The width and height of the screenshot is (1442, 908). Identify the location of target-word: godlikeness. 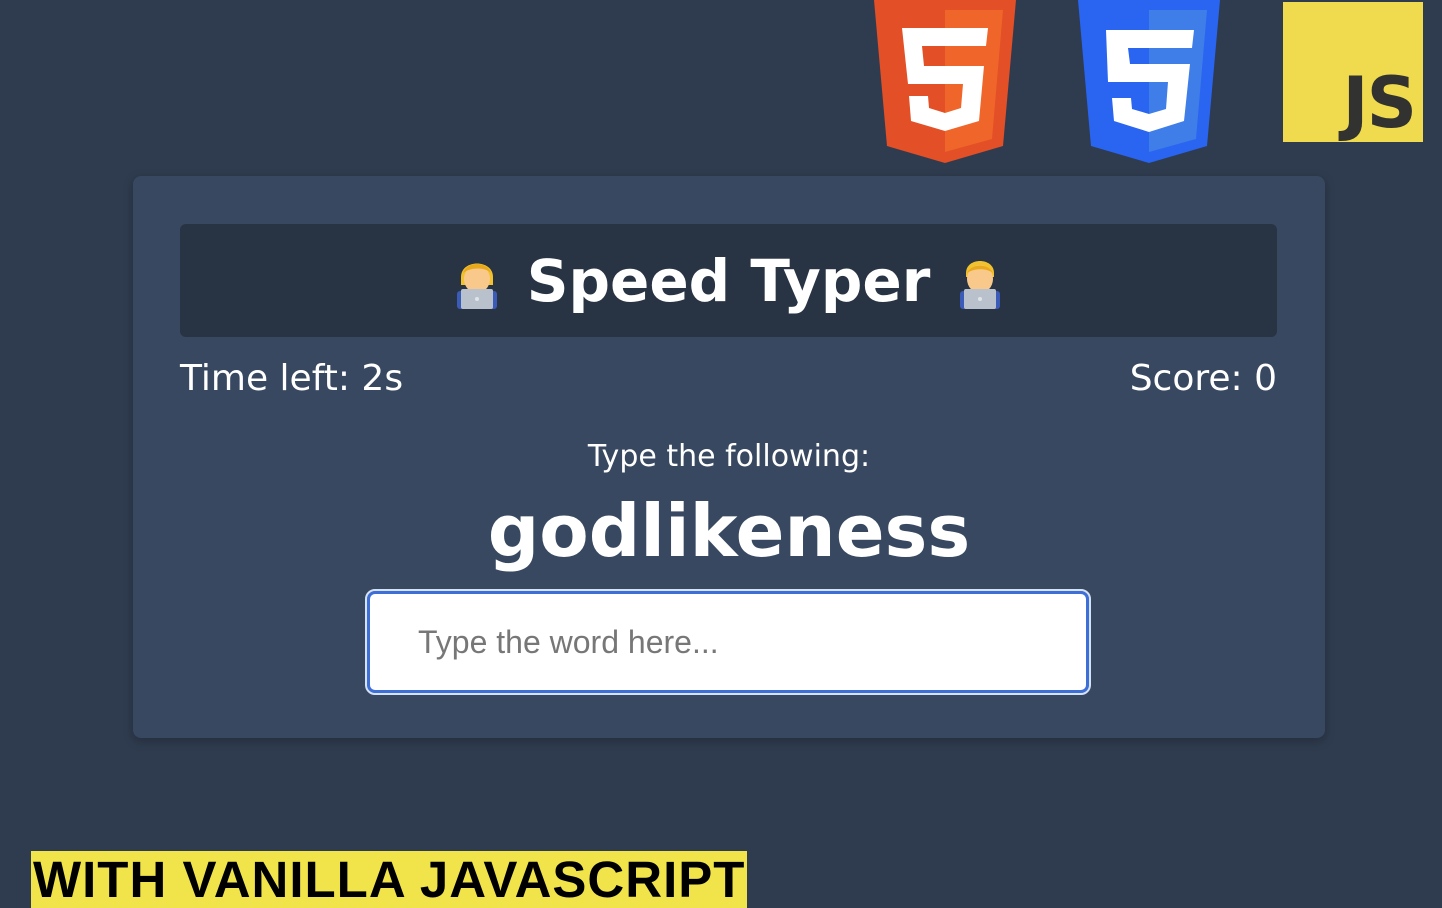
(729, 531).